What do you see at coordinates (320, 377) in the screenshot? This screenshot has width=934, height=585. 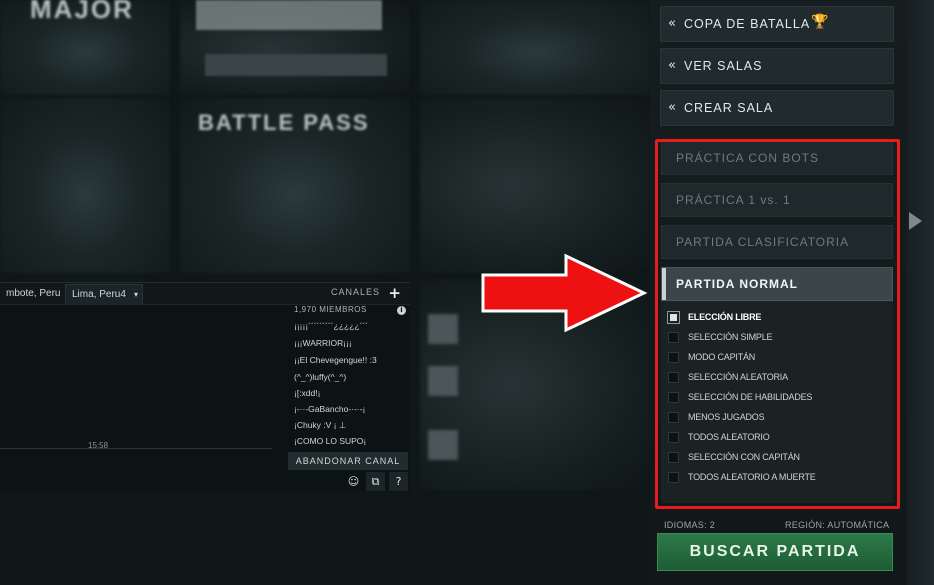 I see `member-item: (^_^)luffy(^_^)` at bounding box center [320, 377].